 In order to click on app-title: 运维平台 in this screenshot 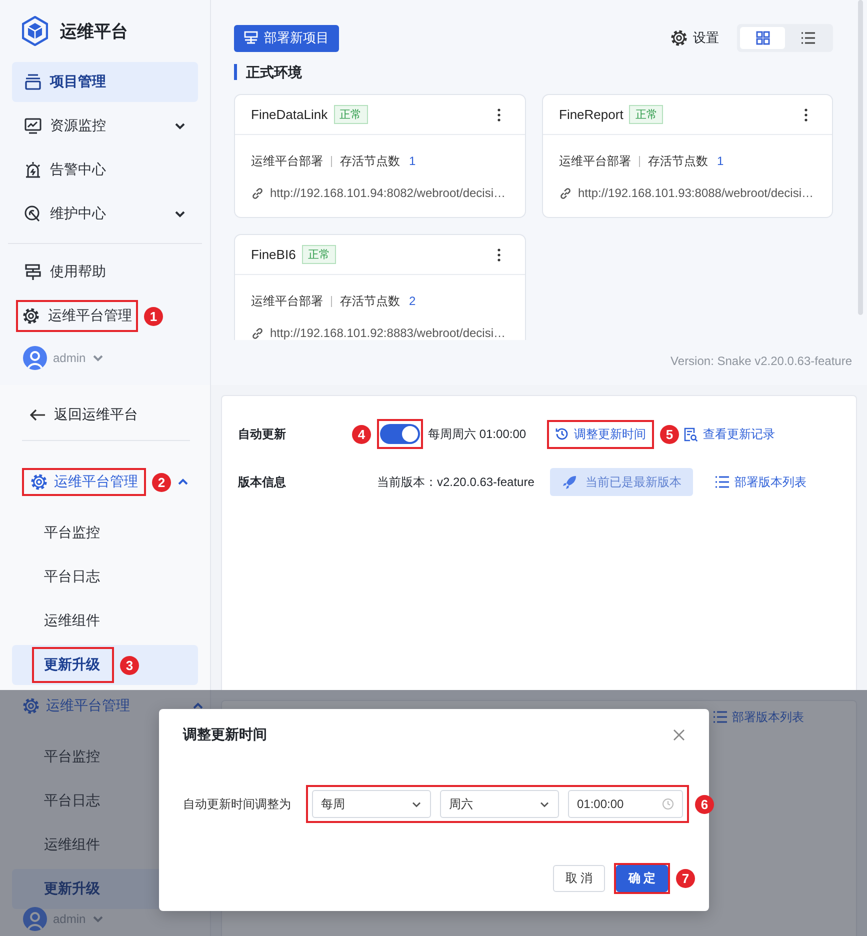, I will do `click(94, 31)`.